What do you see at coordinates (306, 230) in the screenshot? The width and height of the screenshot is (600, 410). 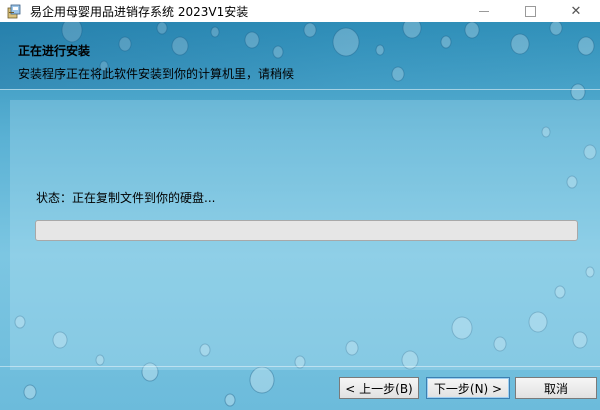 I see `progress-bar` at bounding box center [306, 230].